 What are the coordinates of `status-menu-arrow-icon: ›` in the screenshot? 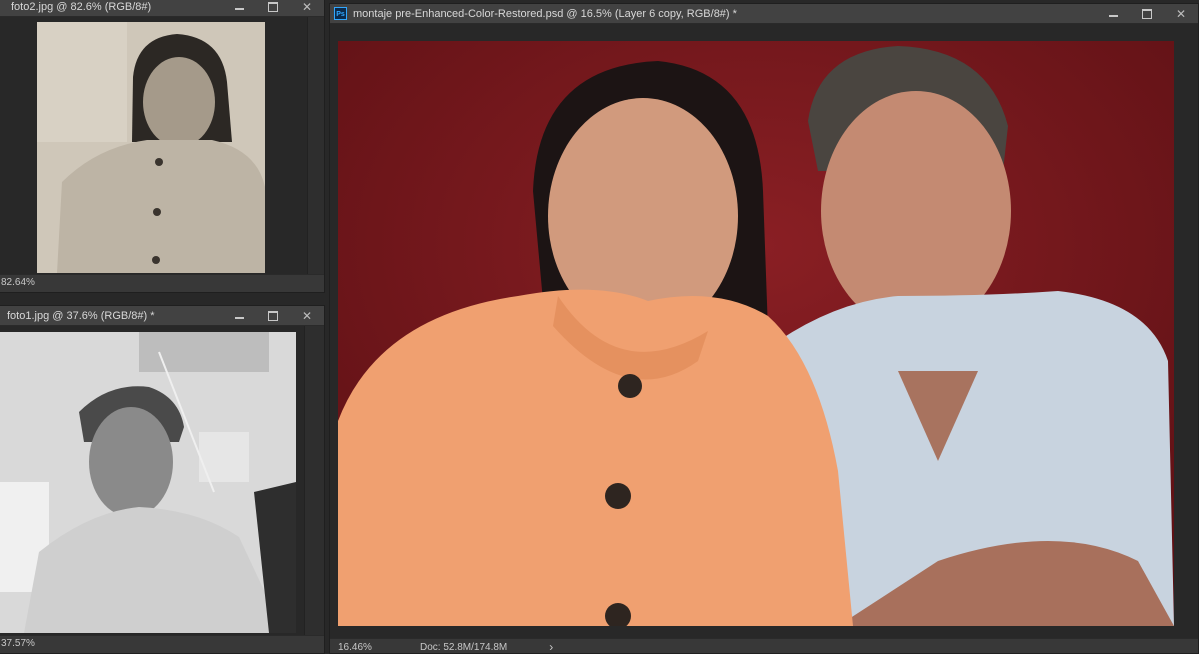 It's located at (551, 646).